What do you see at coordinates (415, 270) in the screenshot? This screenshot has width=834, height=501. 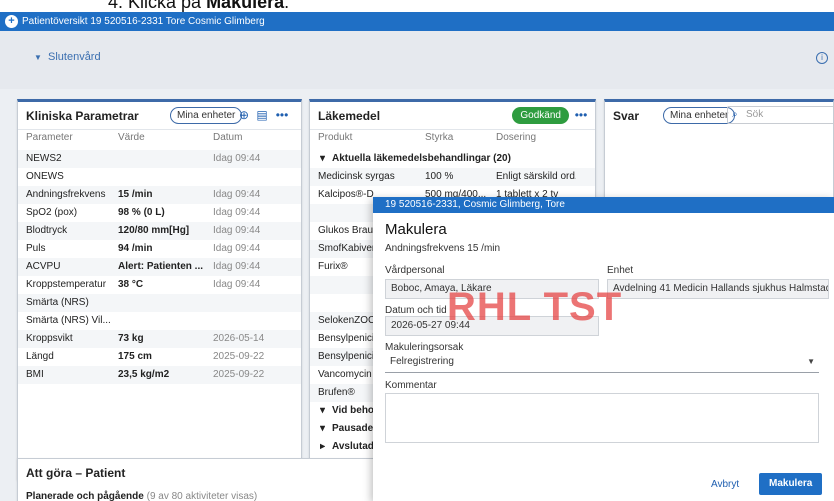 I see `vardpersonal-label: Vårdpersonal` at bounding box center [415, 270].